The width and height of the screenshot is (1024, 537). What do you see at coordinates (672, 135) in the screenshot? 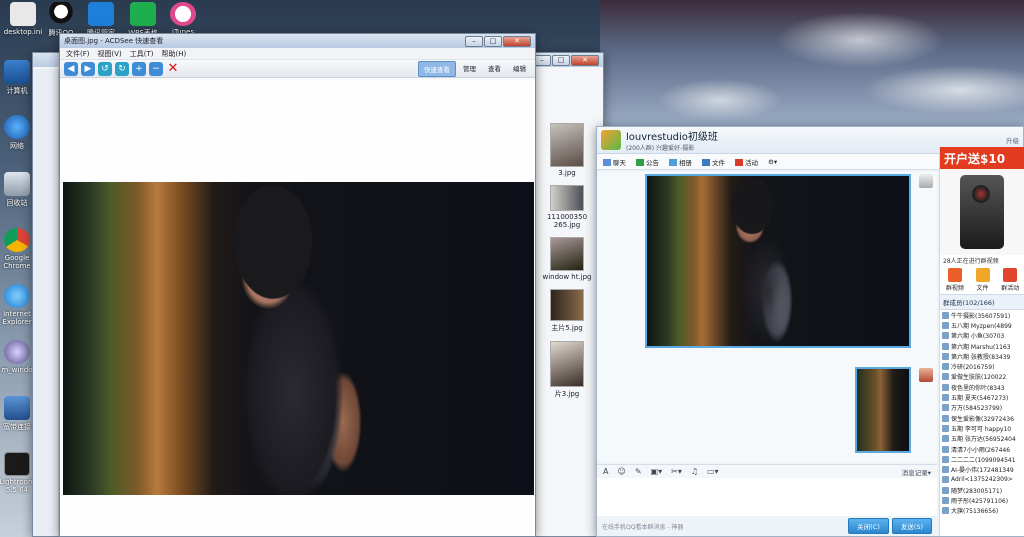
I see `group-name: louvrestudio初级班` at bounding box center [672, 135].